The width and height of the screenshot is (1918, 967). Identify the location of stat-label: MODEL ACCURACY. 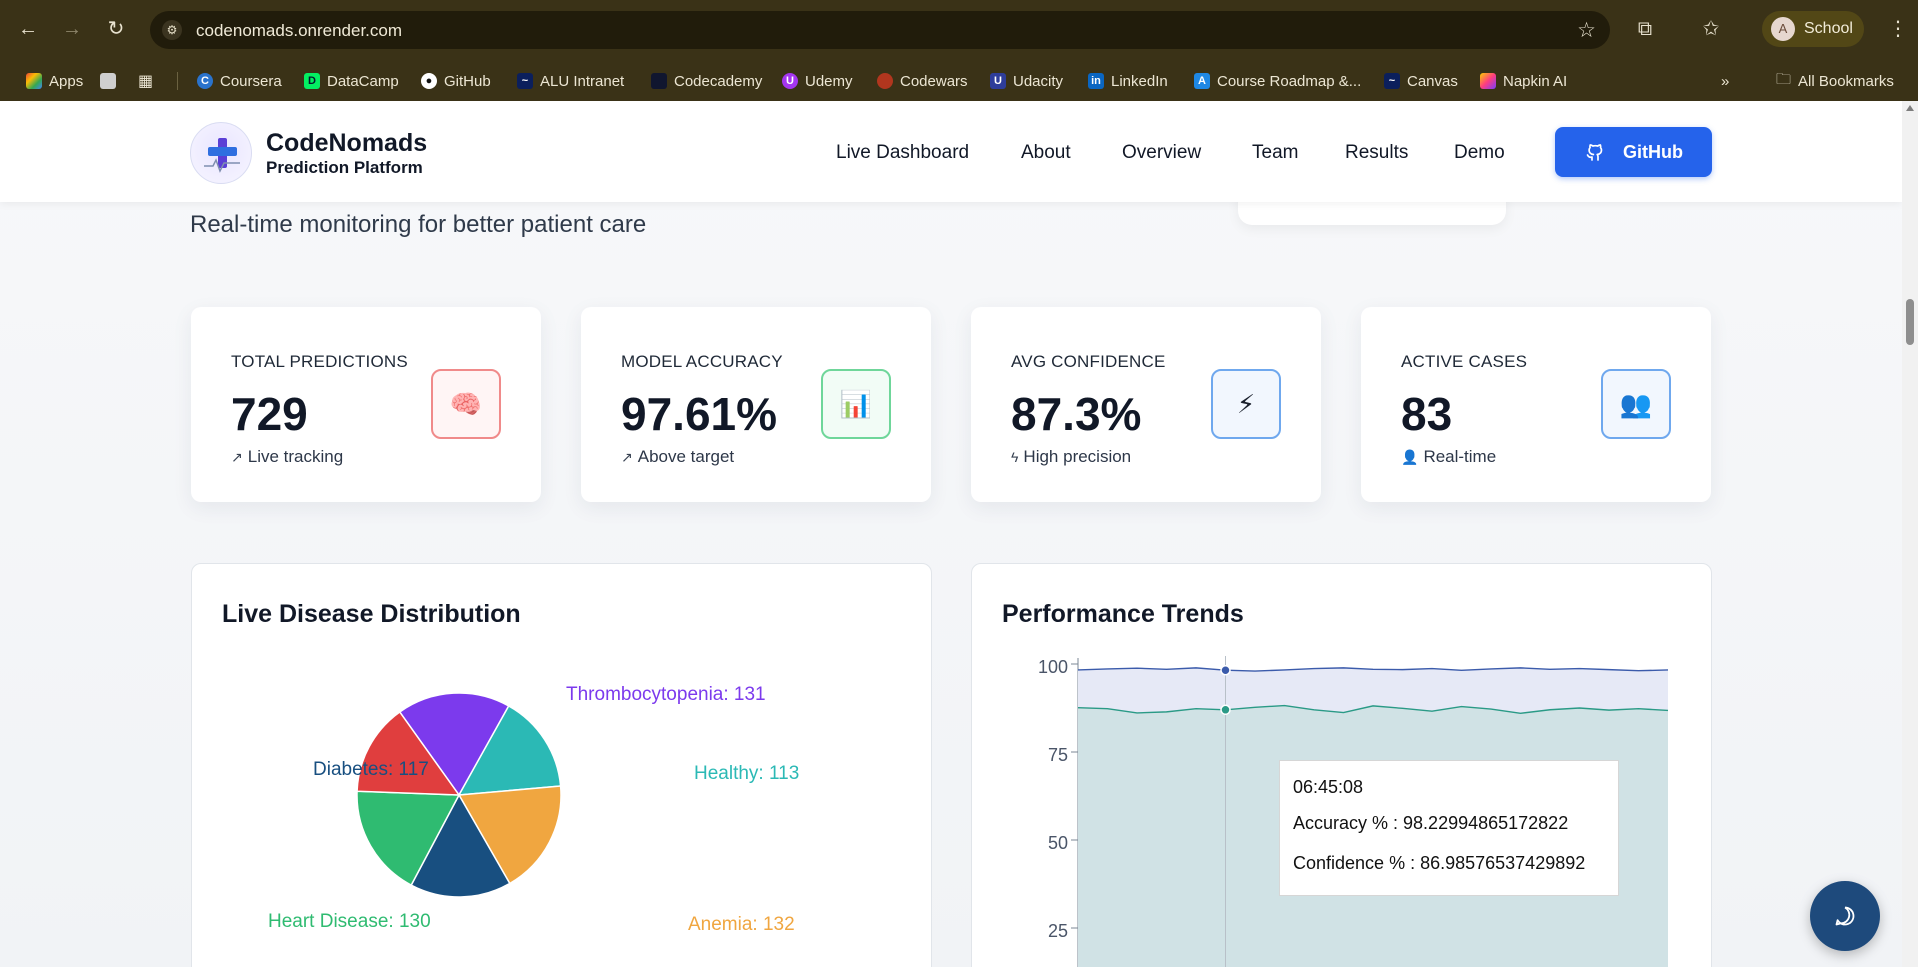
(702, 361).